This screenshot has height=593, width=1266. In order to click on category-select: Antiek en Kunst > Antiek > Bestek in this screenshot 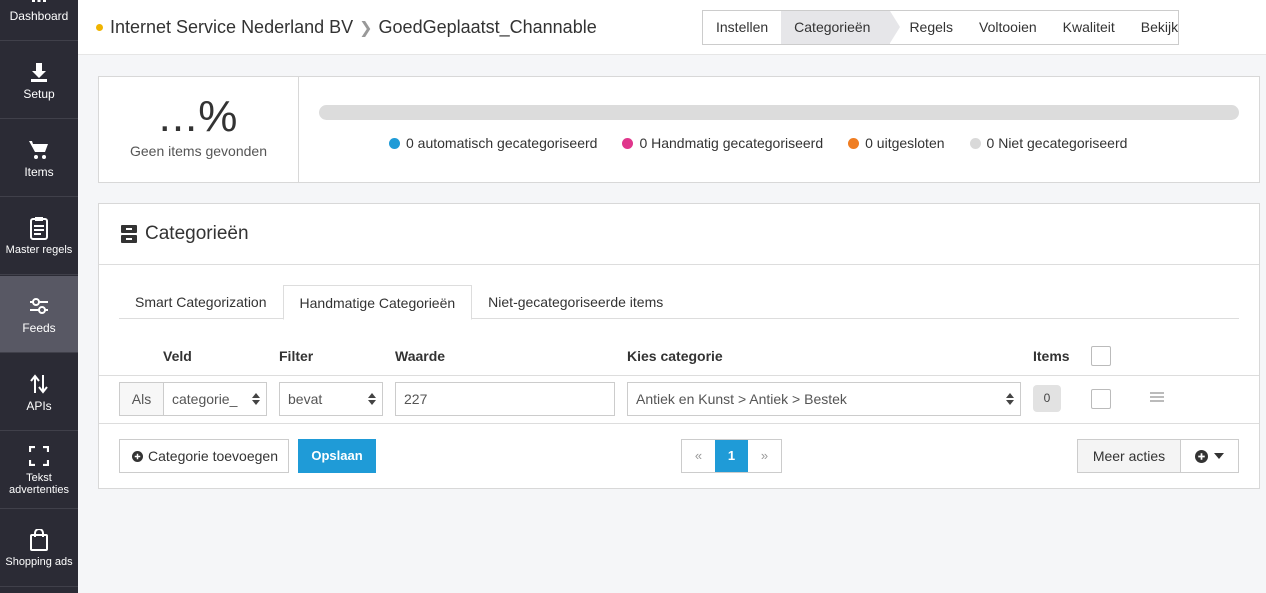, I will do `click(824, 399)`.